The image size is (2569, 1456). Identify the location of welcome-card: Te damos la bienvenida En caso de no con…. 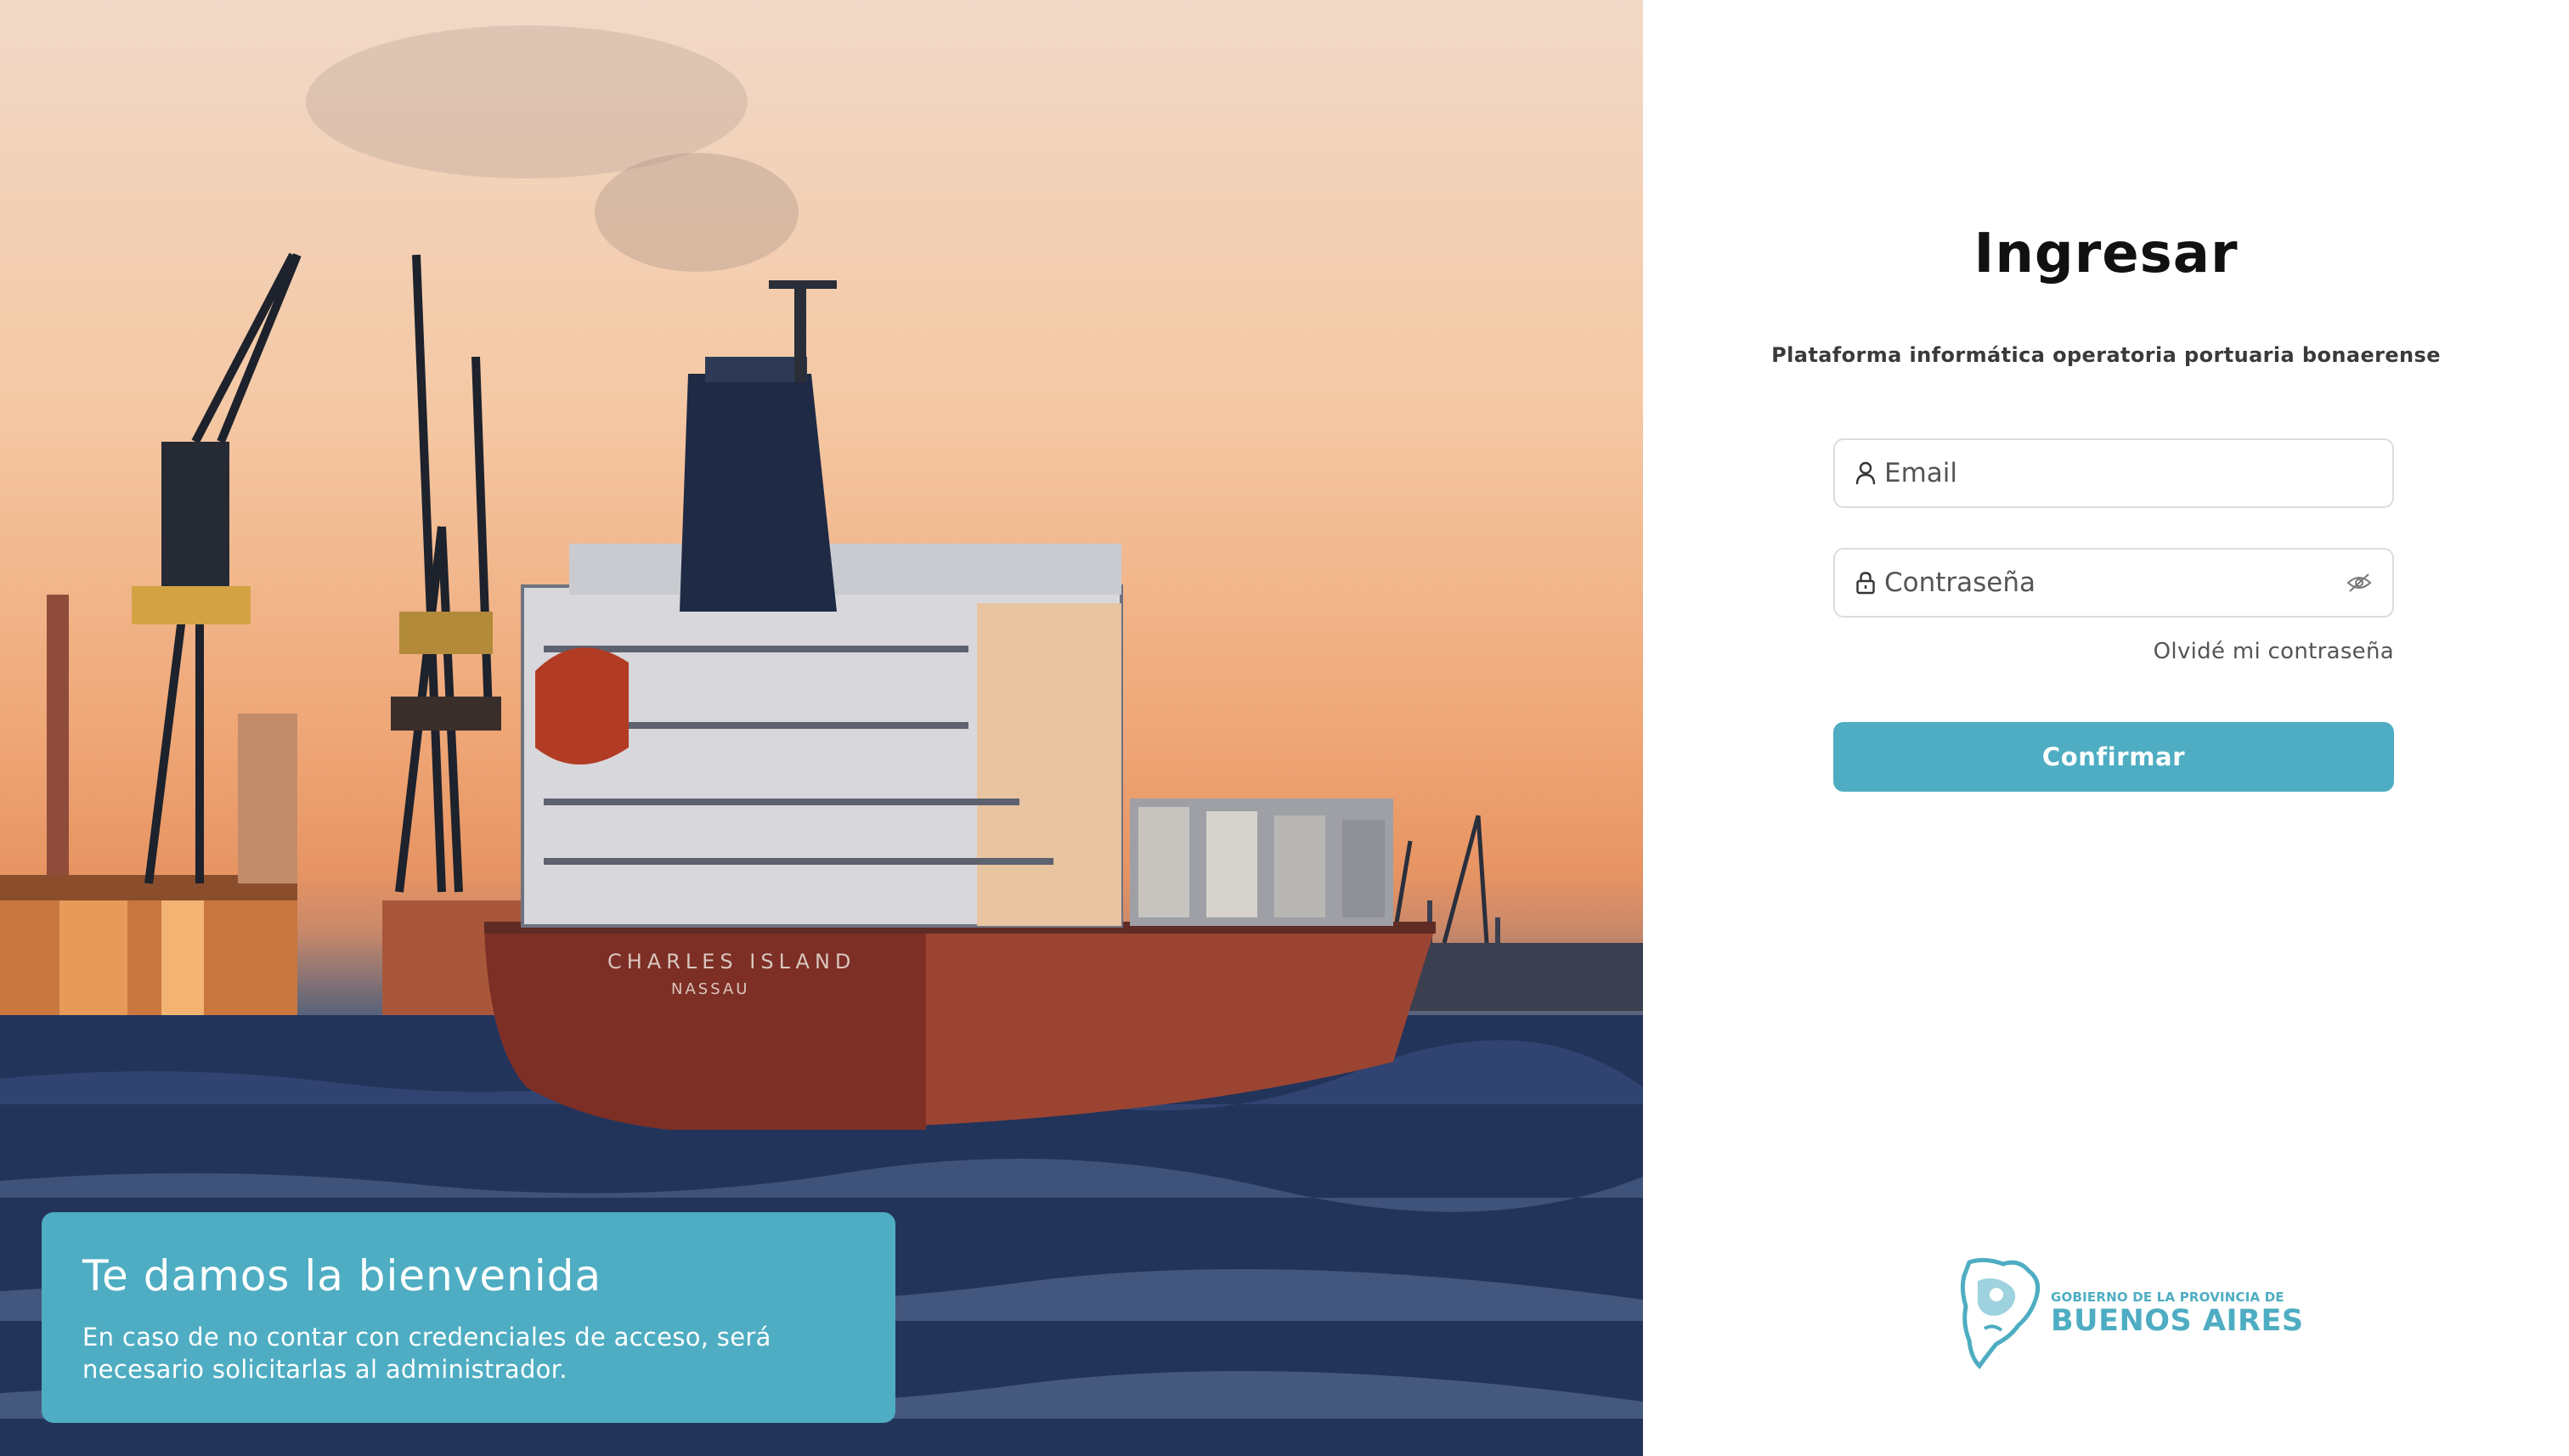
(469, 1318).